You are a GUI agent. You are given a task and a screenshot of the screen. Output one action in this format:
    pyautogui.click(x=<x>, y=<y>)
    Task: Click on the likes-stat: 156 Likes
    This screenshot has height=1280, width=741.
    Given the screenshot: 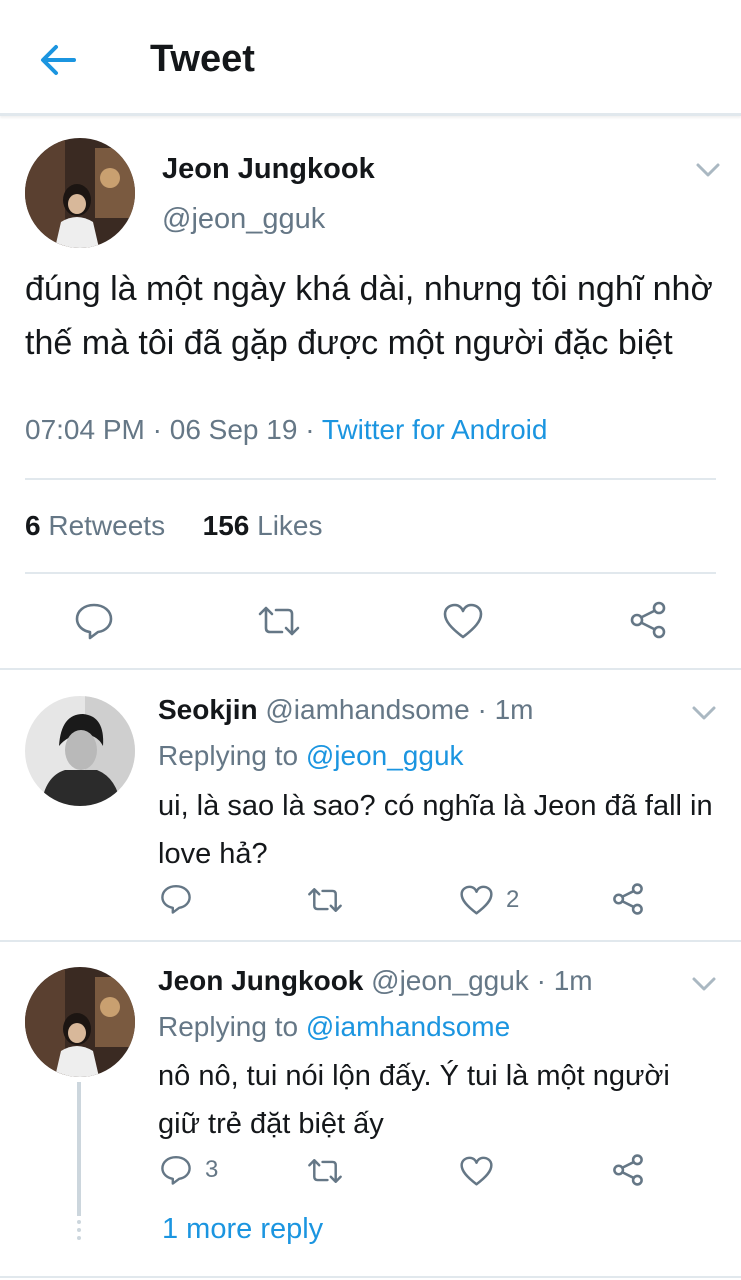 What is the action you would take?
    pyautogui.click(x=263, y=525)
    